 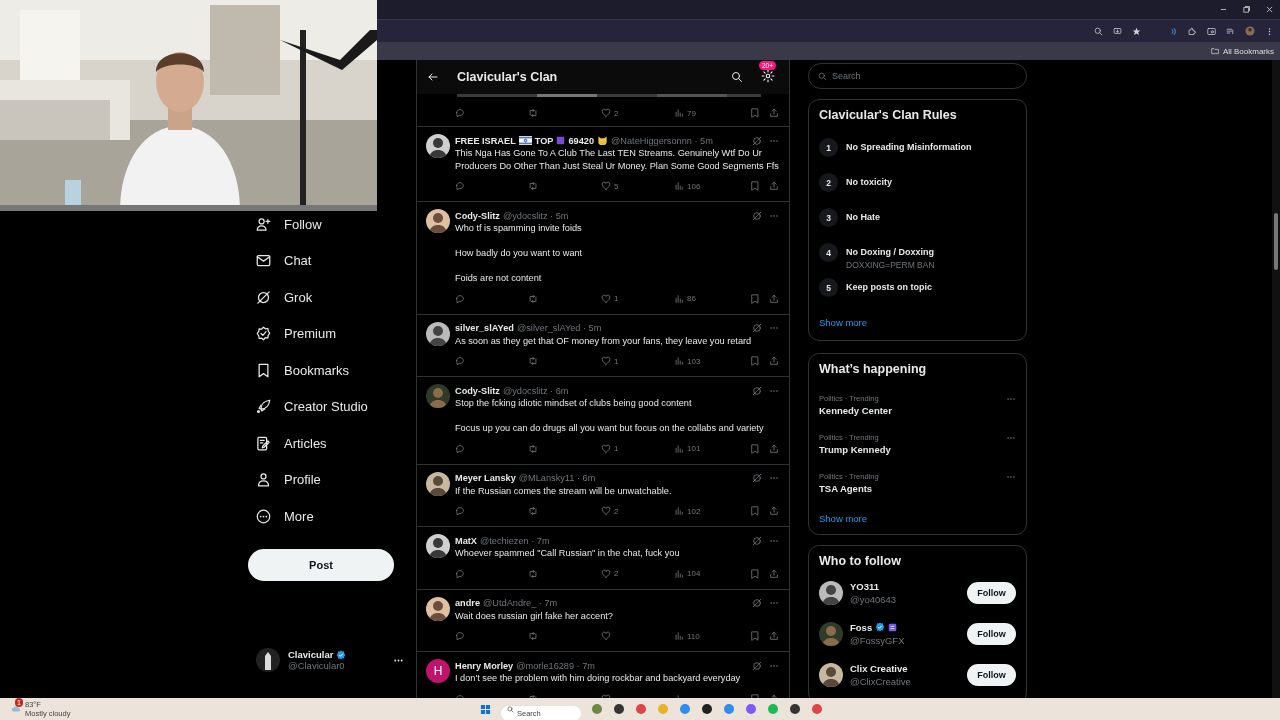 I want to click on post-text: Foids are not content, so click(x=499, y=278).